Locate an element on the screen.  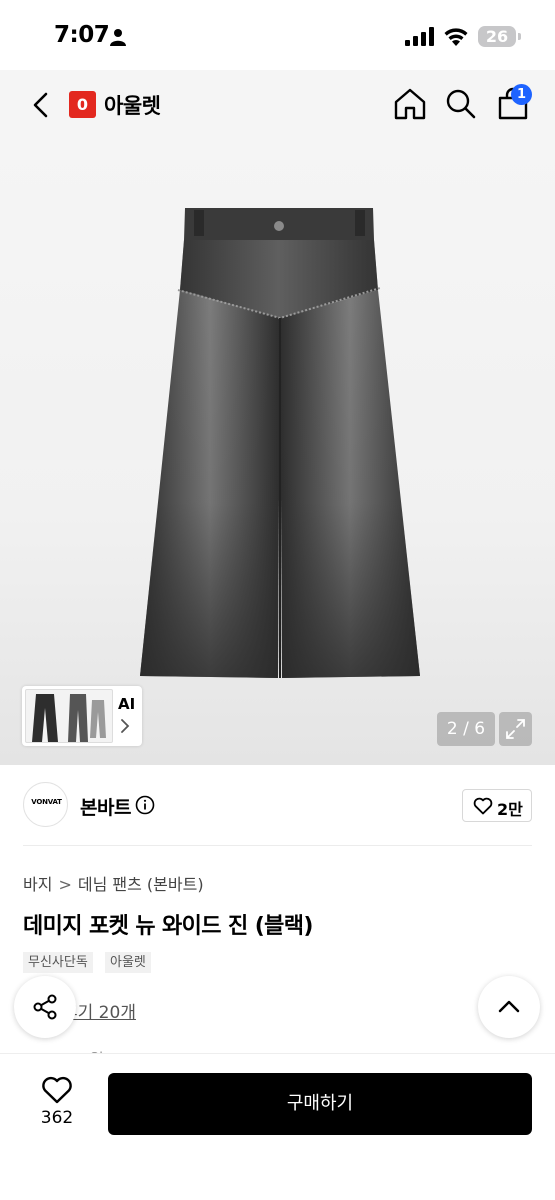
tag-exclusive: 무신사단독 is located at coordinates (58, 962).